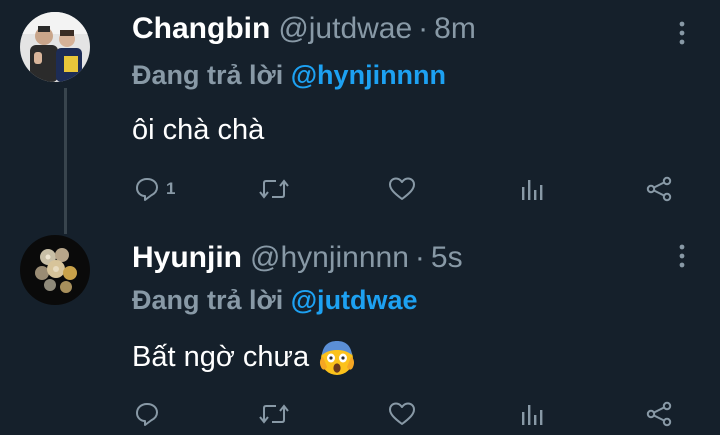 The image size is (720, 435). Describe the element at coordinates (329, 258) in the screenshot. I see `user-handle: @hynjinnnn` at that location.